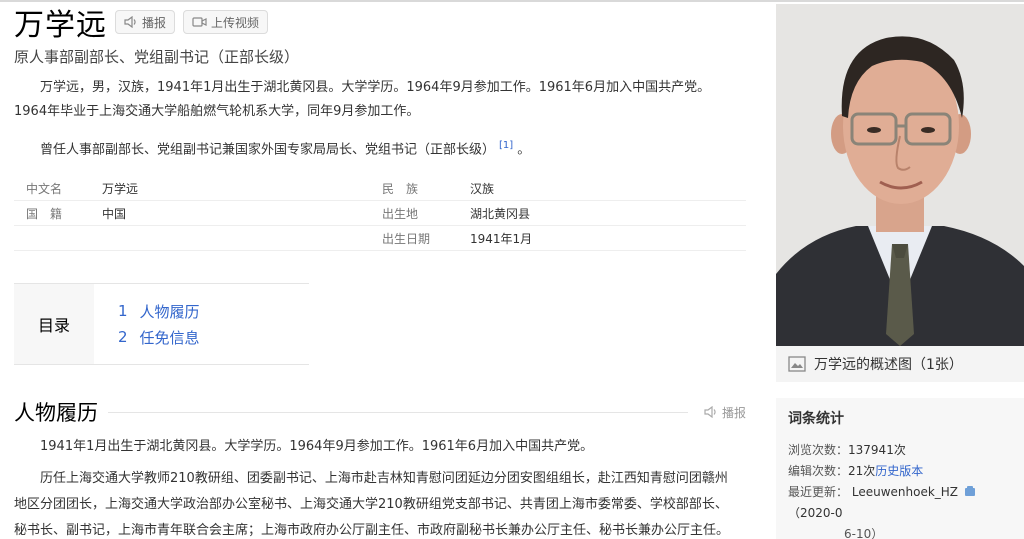  I want to click on stat-updated-date-wrap: 6-10）, so click(864, 533).